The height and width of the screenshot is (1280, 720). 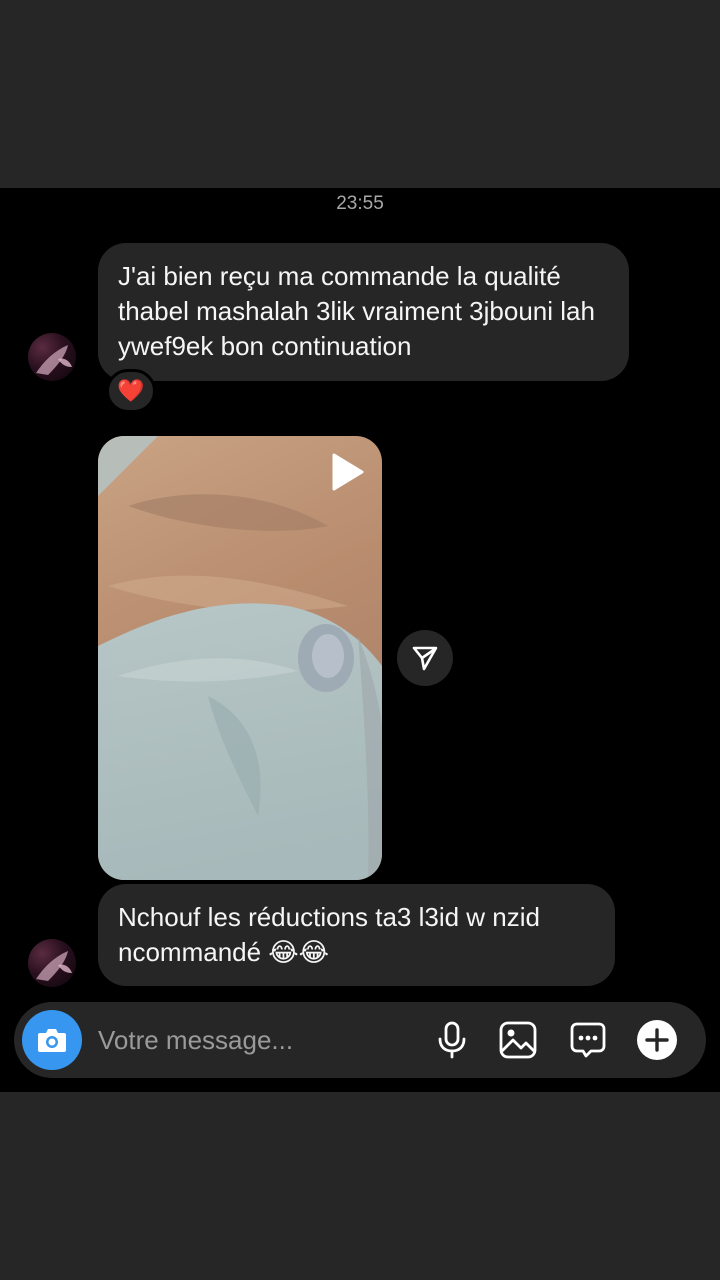 I want to click on gallery-button, so click(x=518, y=1040).